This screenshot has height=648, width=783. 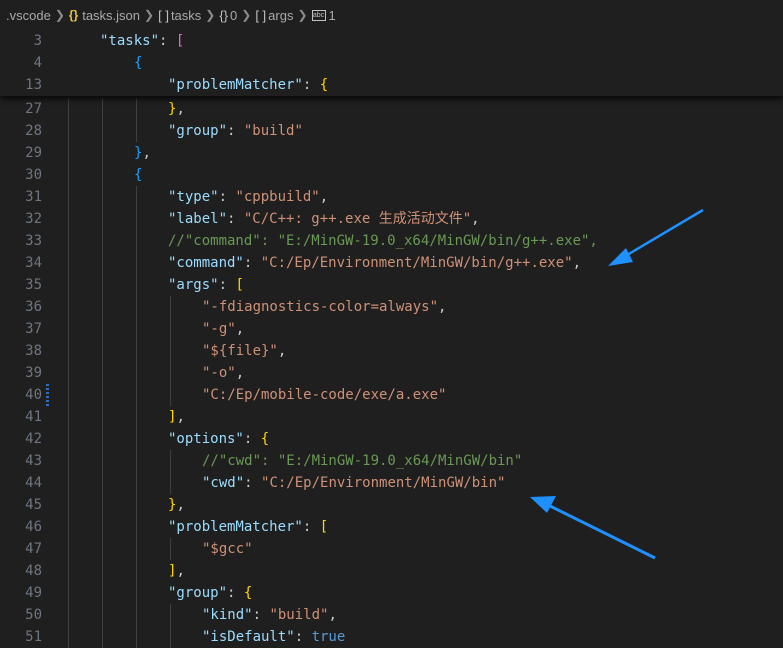 I want to click on code-line: 50 "kind": "build",, so click(x=391, y=615).